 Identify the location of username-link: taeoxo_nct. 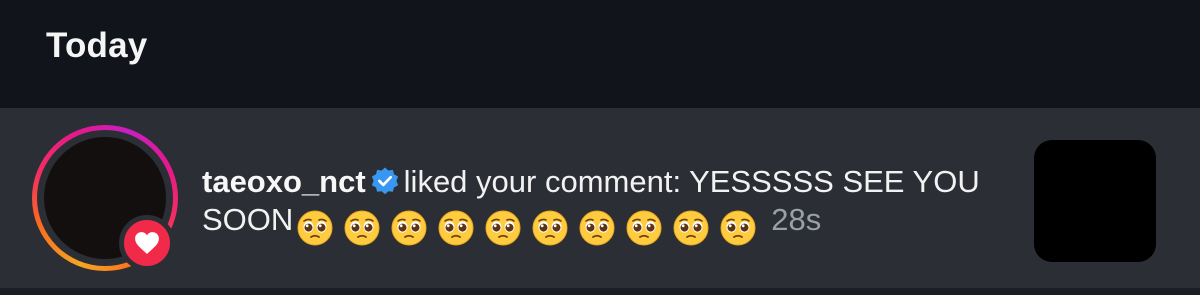
(284, 181).